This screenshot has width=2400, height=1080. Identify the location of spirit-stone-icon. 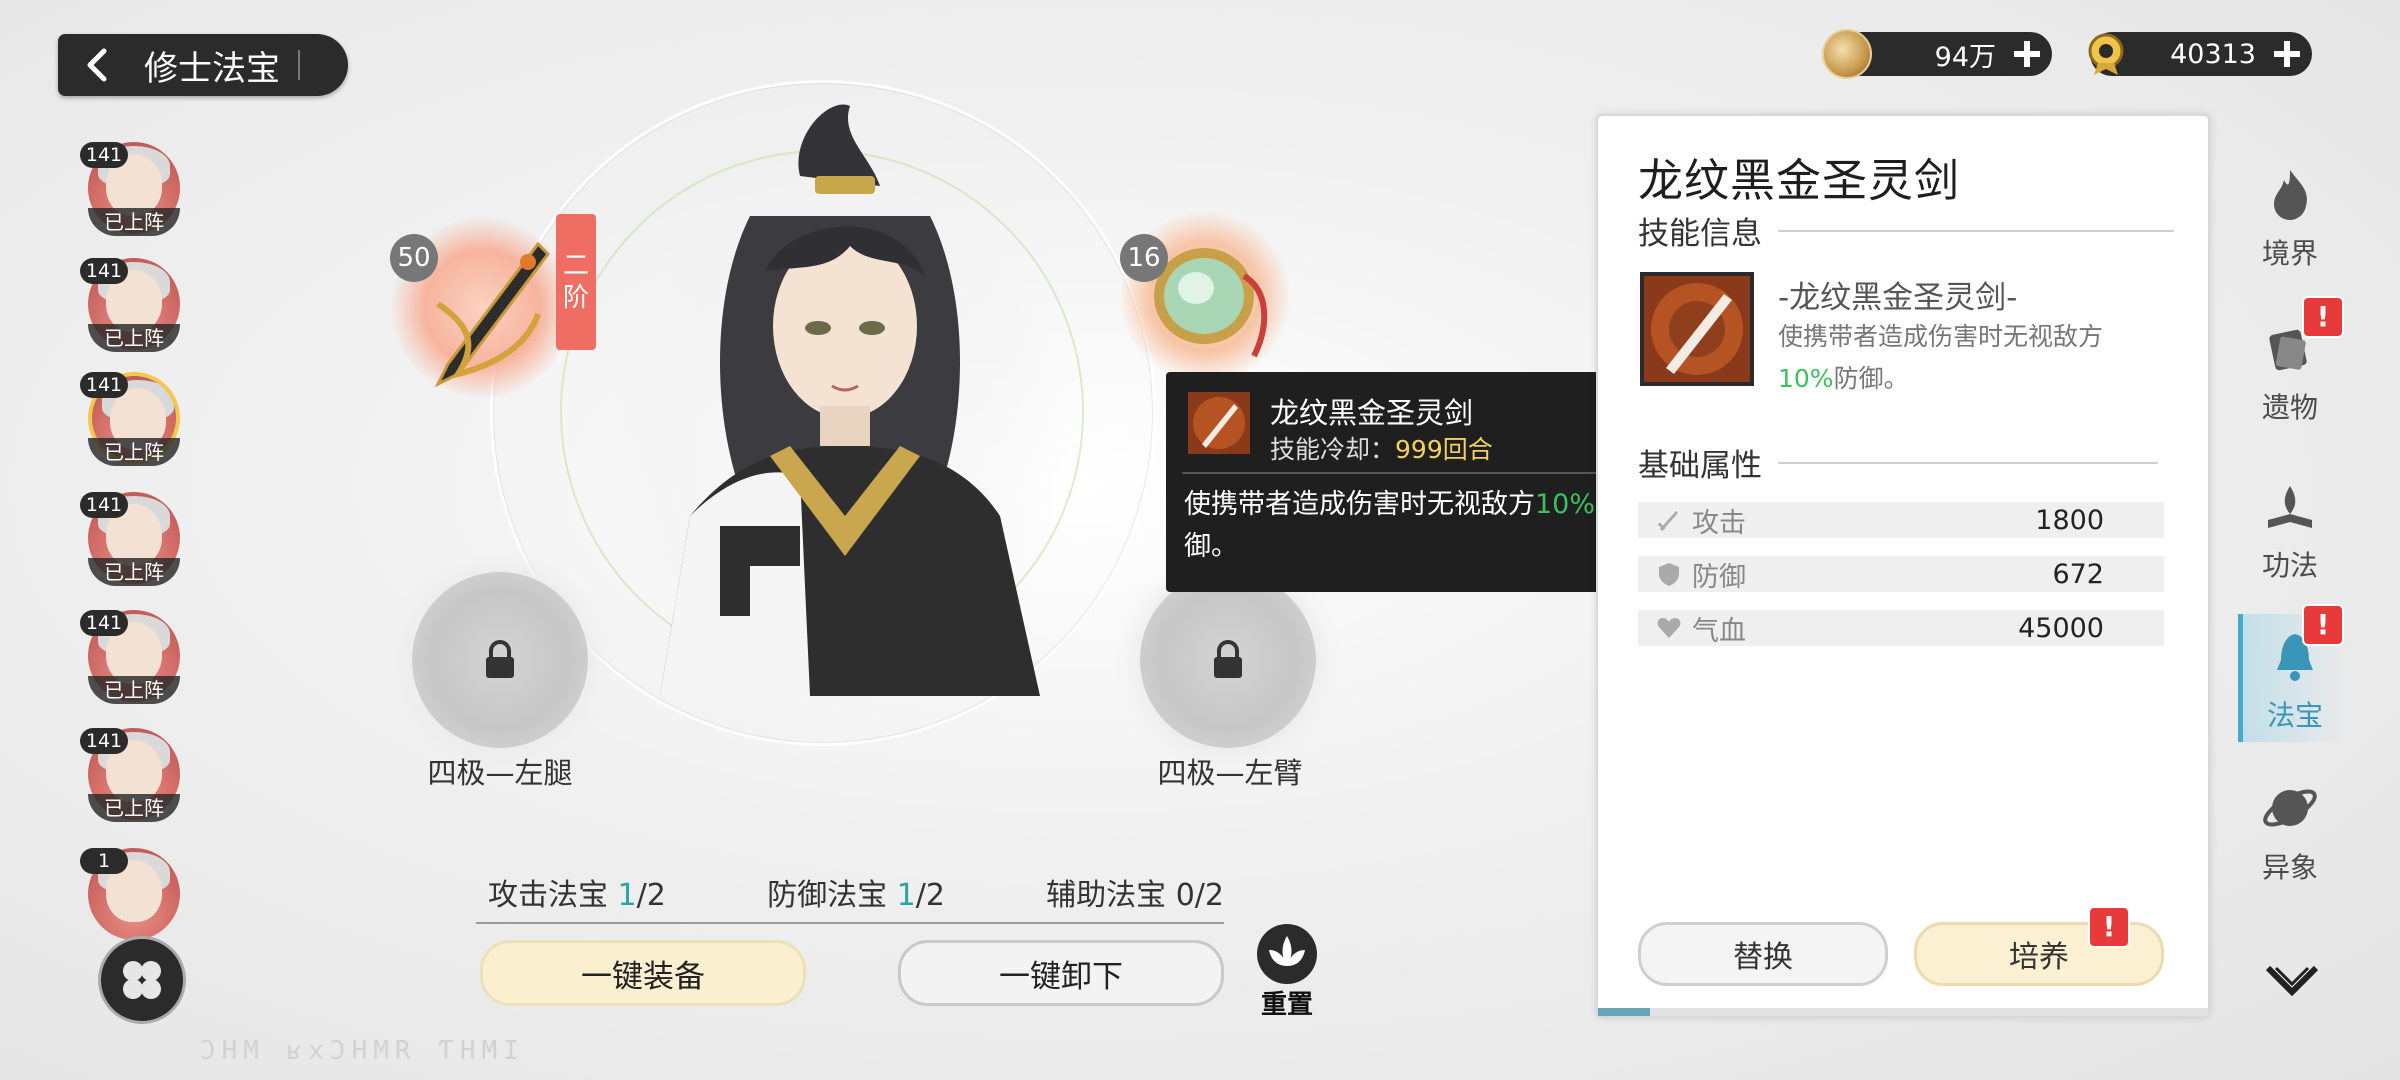
(2106, 54).